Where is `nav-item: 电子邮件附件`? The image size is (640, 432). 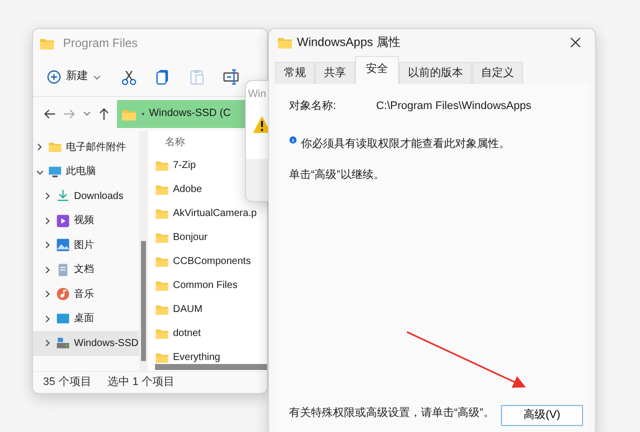
nav-item: 电子邮件附件 is located at coordinates (86, 147).